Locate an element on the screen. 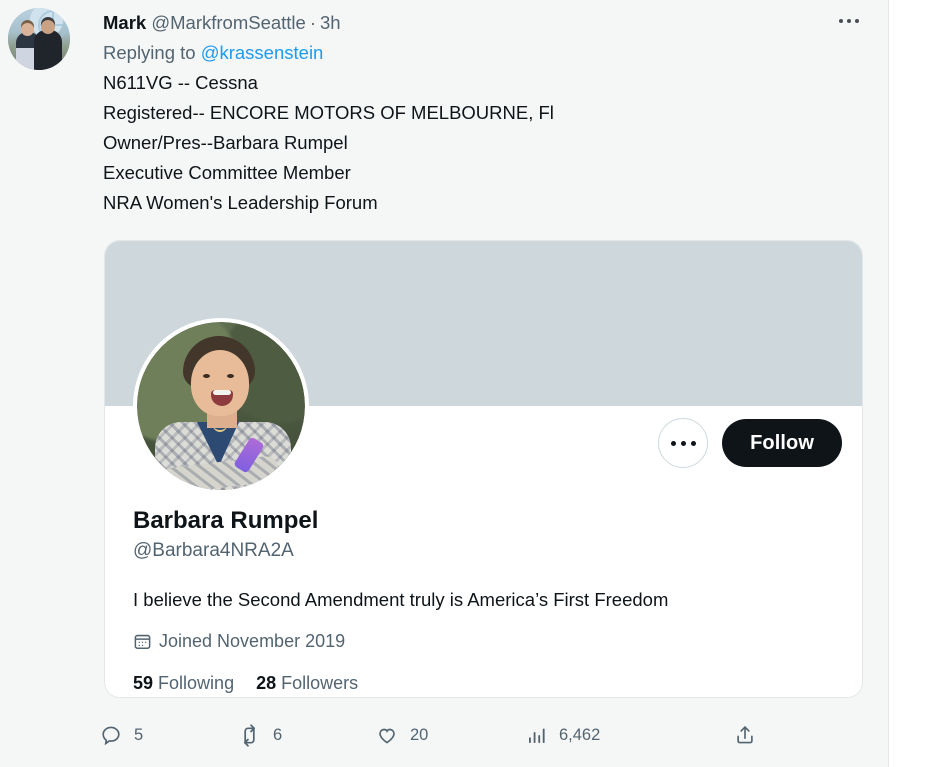 The height and width of the screenshot is (767, 928). followers-count: 28 is located at coordinates (266, 683).